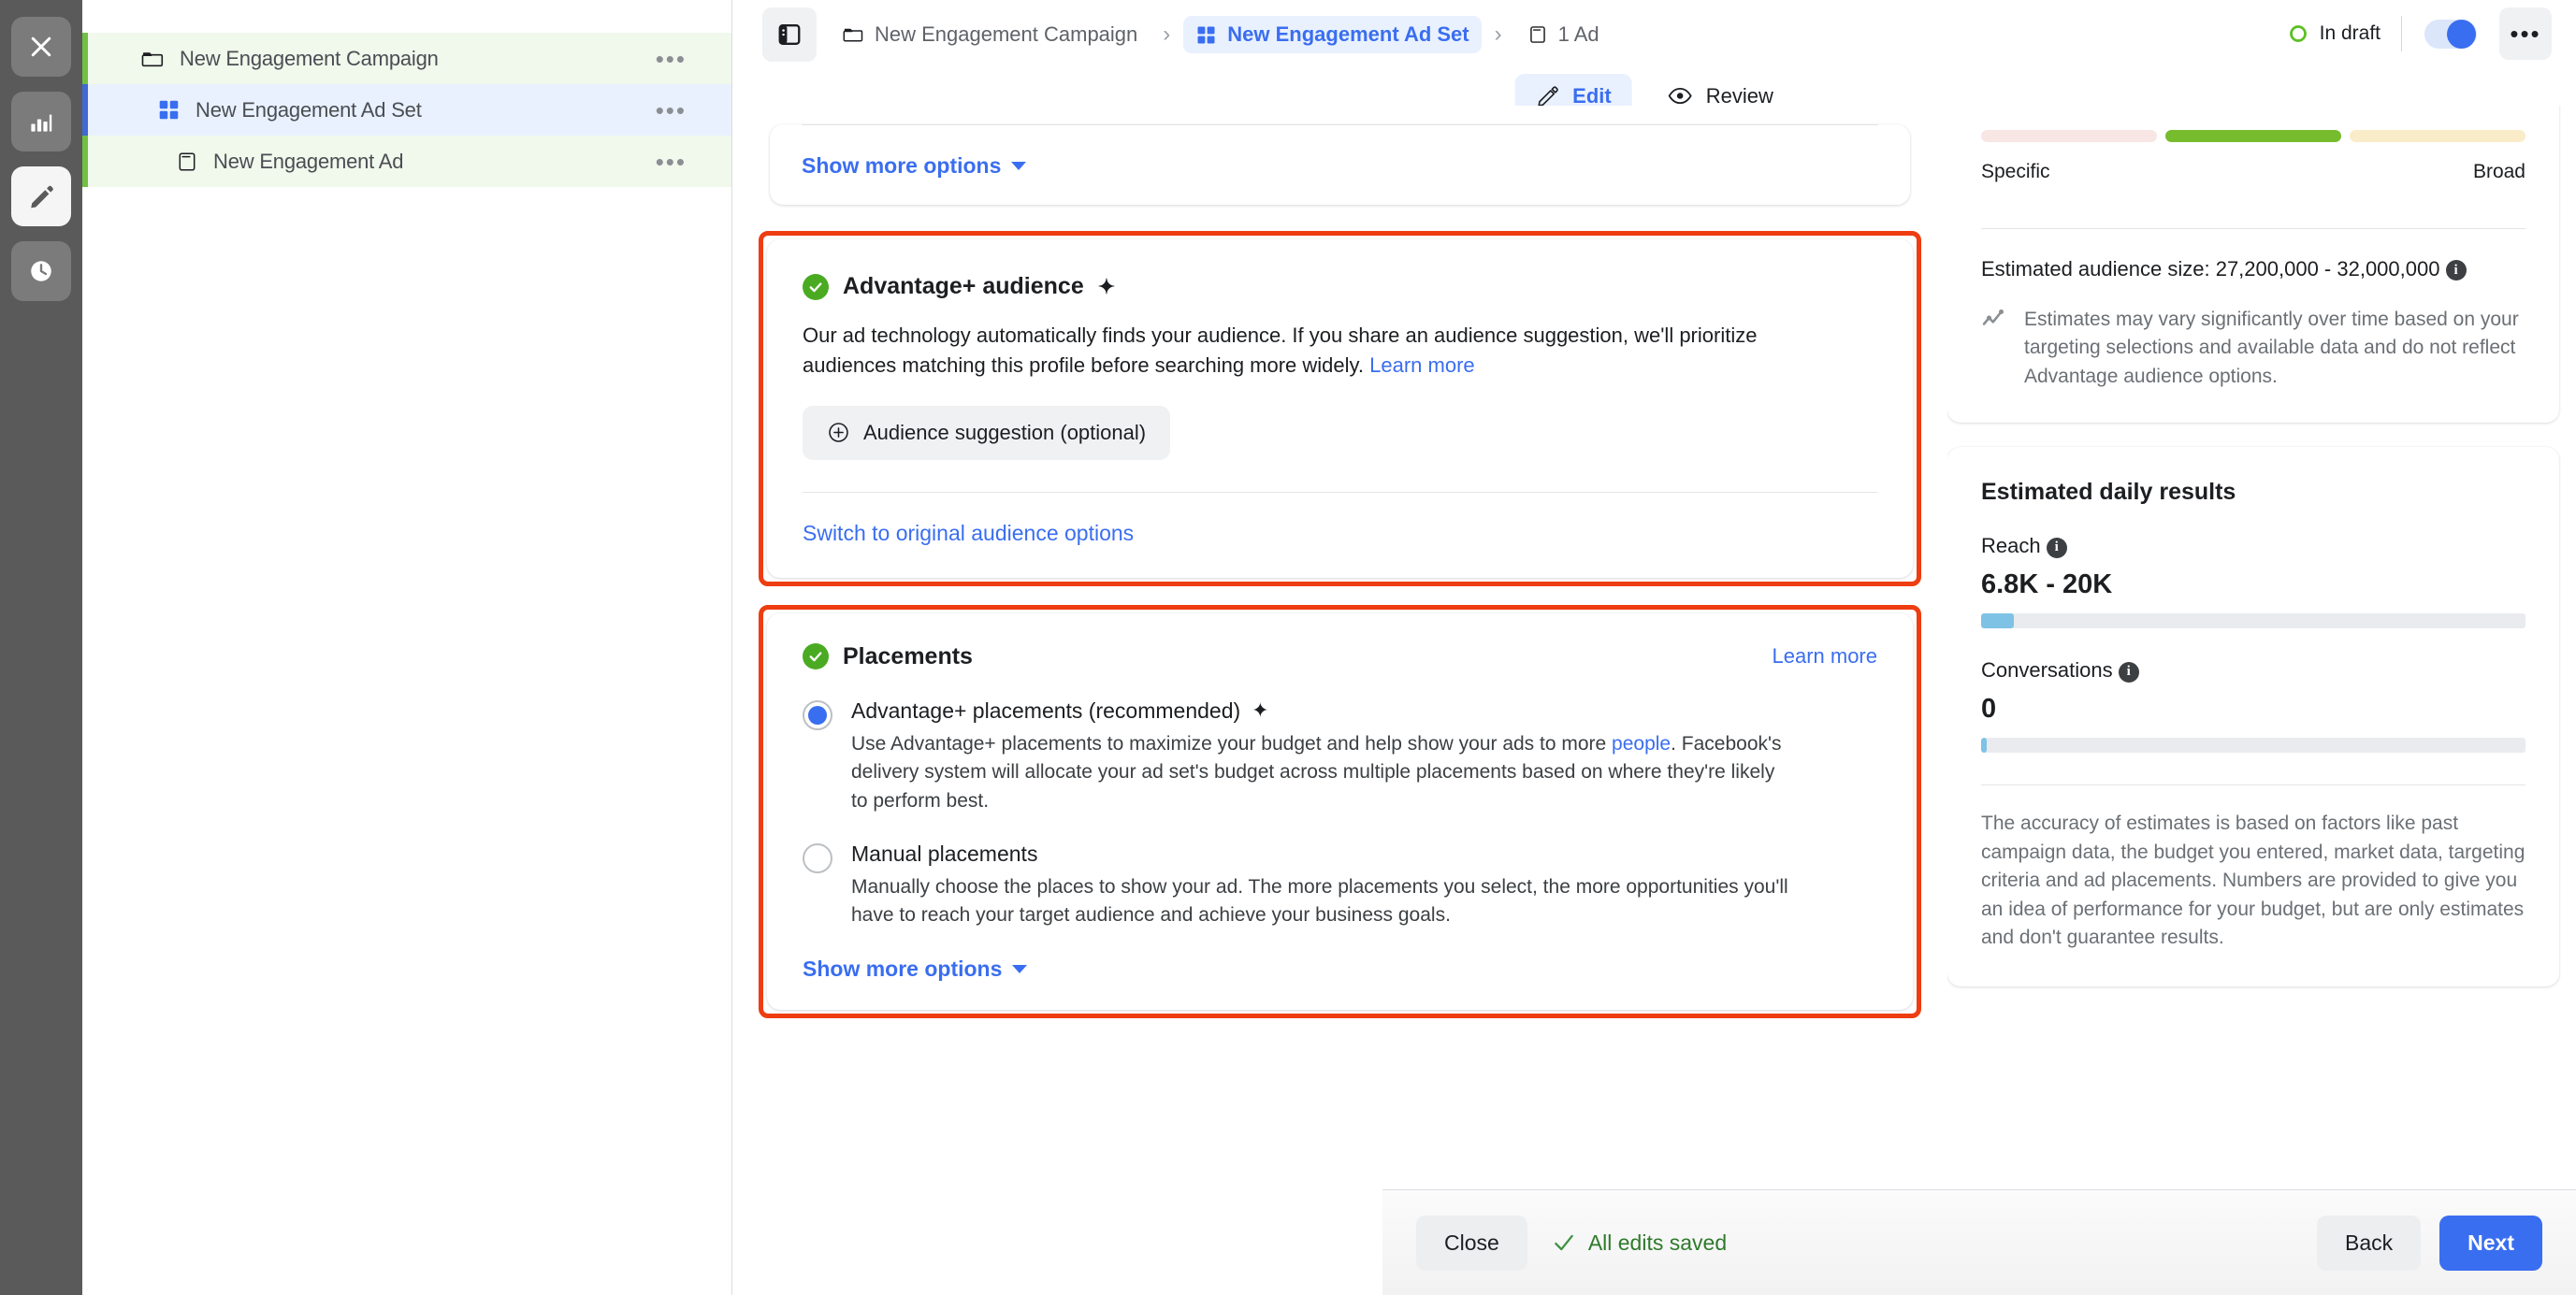 This screenshot has height=1295, width=2576. I want to click on meter-label-broad: Broad, so click(2498, 171).